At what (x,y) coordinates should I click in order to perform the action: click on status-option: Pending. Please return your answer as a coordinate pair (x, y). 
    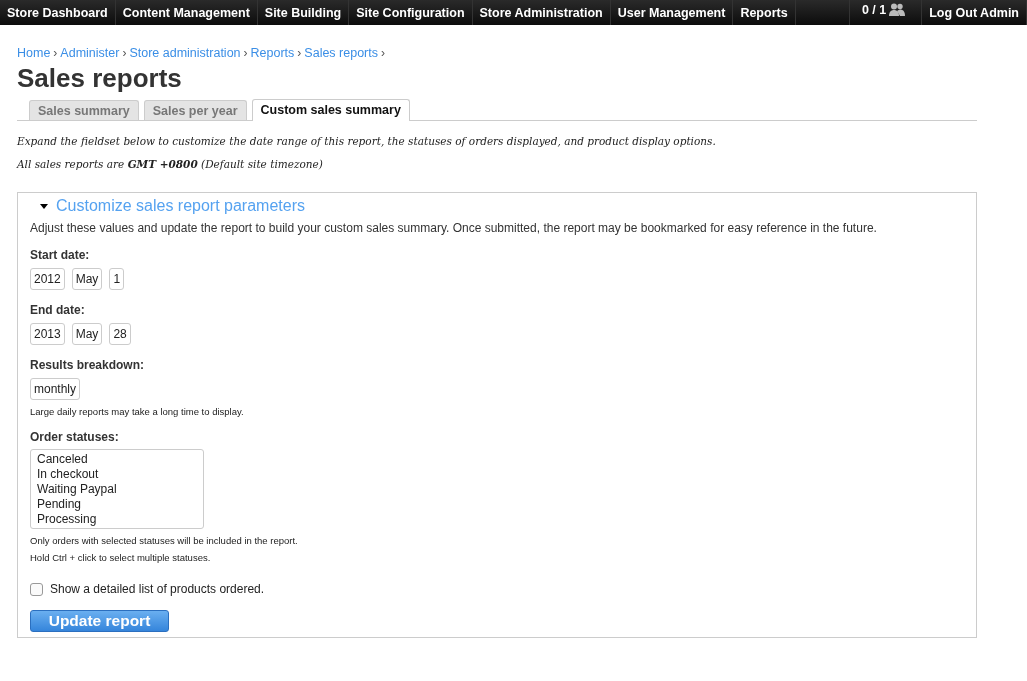
    Looking at the image, I should click on (117, 504).